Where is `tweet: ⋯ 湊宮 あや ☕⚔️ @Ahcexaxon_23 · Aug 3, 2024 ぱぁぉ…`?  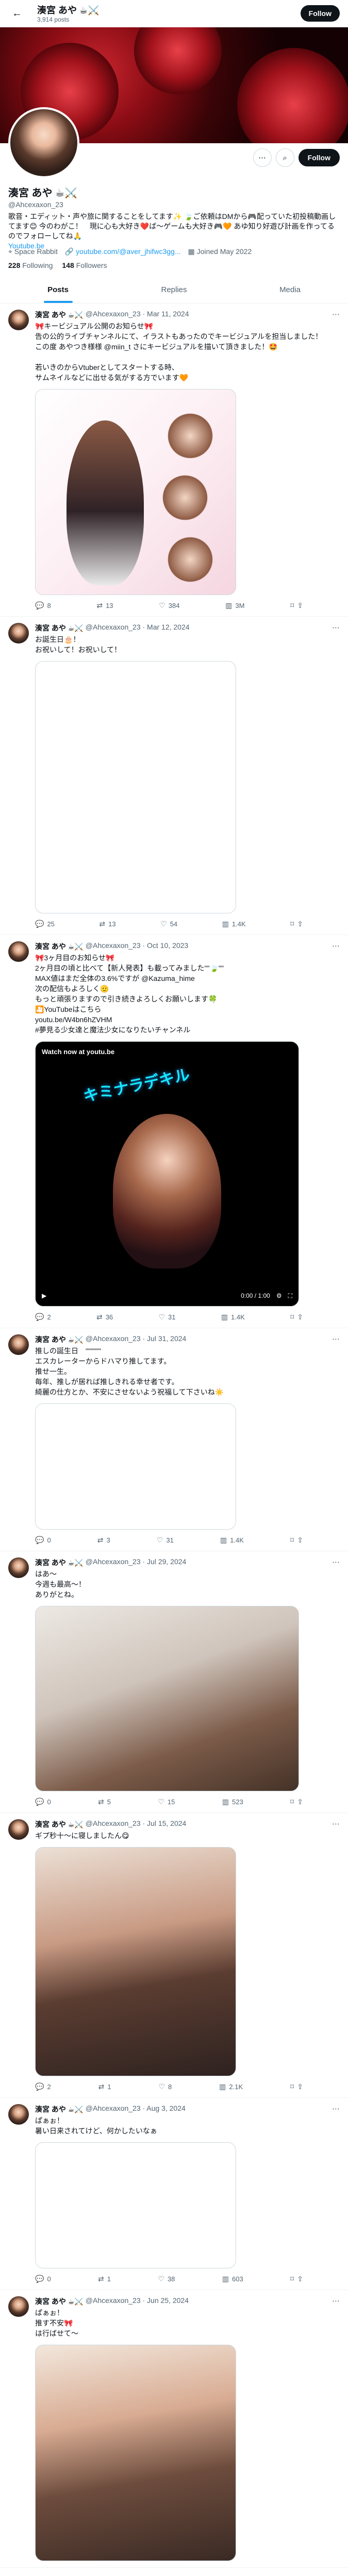
tweet: ⋯ 湊宮 あや ☕⚔️ @Ahcexaxon_23 · Aug 3, 2024 ぱぁぉ… is located at coordinates (174, 2194).